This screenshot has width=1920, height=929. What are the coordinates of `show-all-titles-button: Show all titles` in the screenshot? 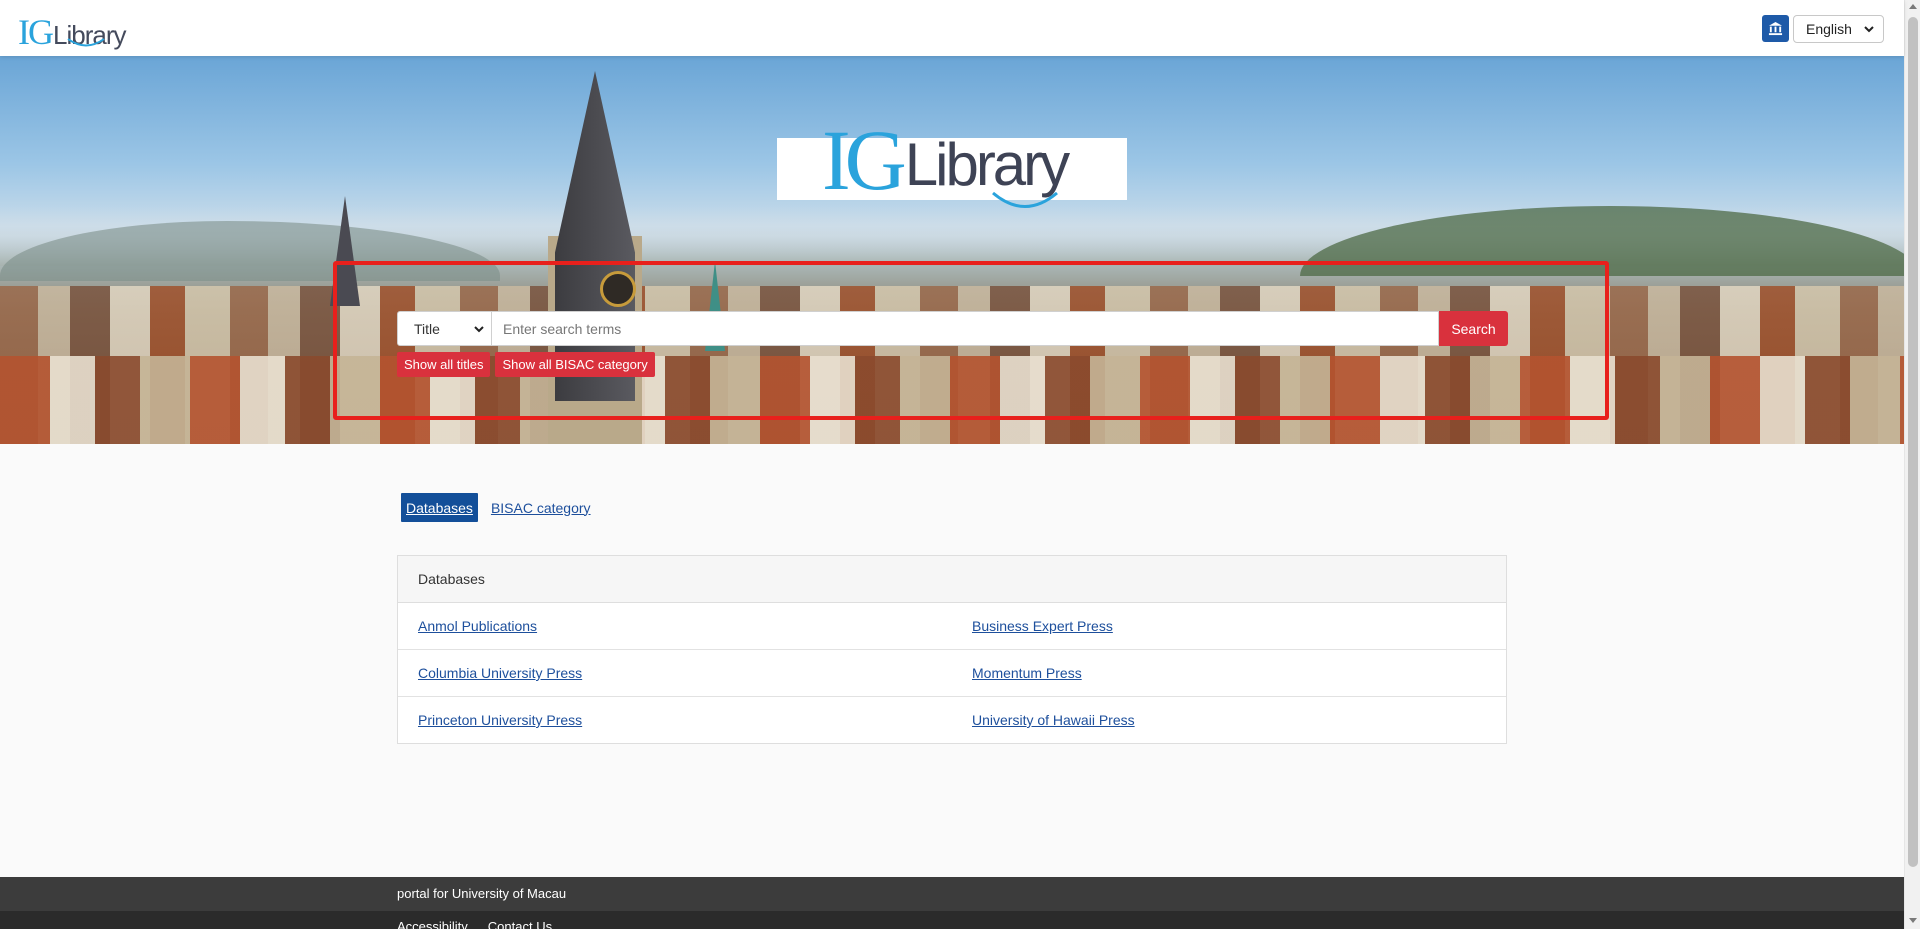 It's located at (444, 364).